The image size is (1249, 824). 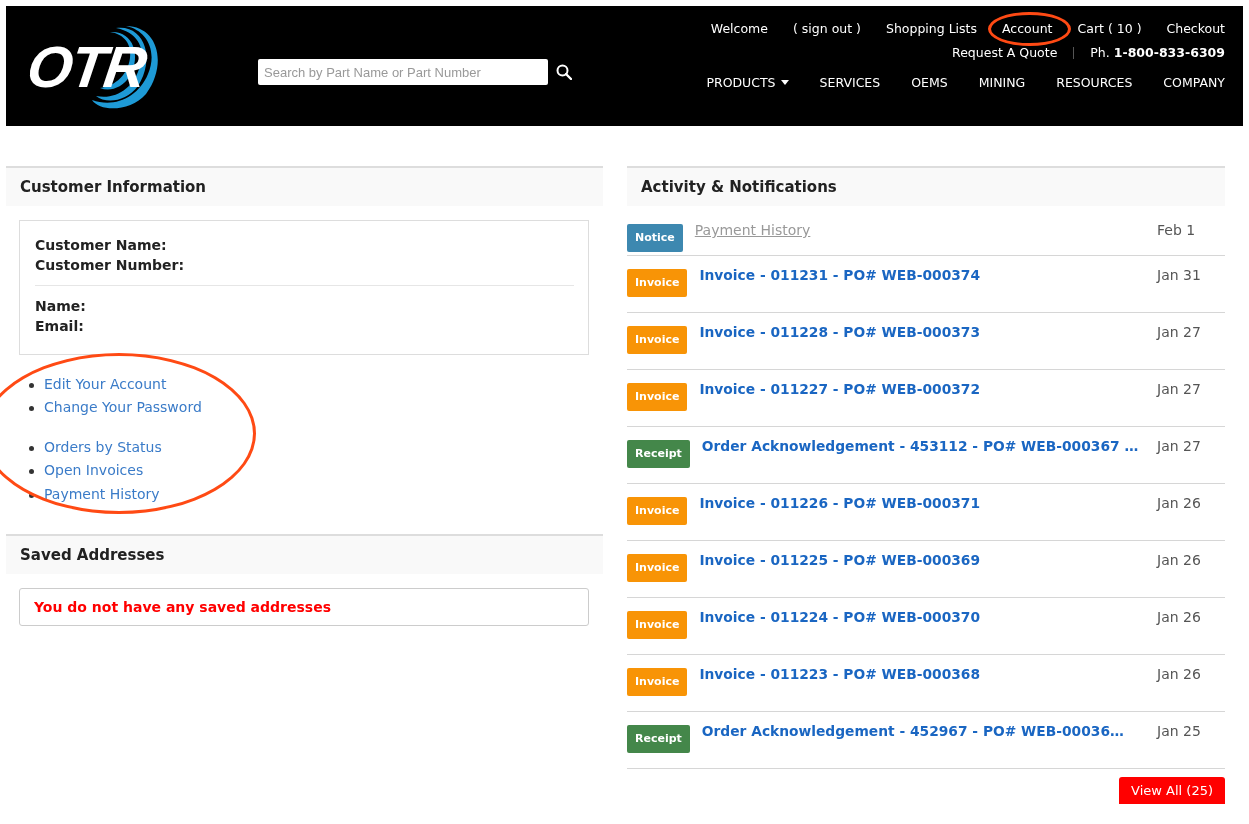 What do you see at coordinates (94, 470) in the screenshot?
I see `sidebar-link: Open Invoices` at bounding box center [94, 470].